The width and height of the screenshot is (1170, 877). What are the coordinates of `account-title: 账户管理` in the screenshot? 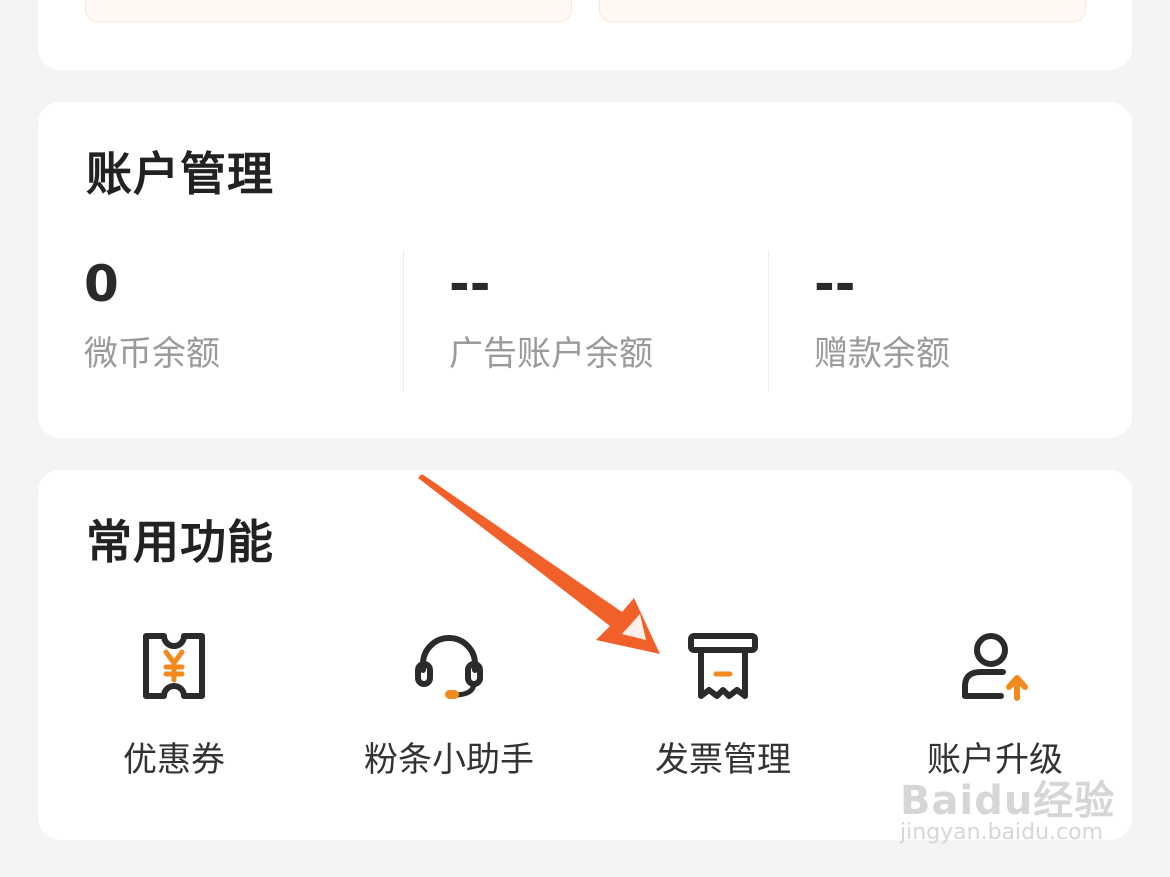 It's located at (180, 174).